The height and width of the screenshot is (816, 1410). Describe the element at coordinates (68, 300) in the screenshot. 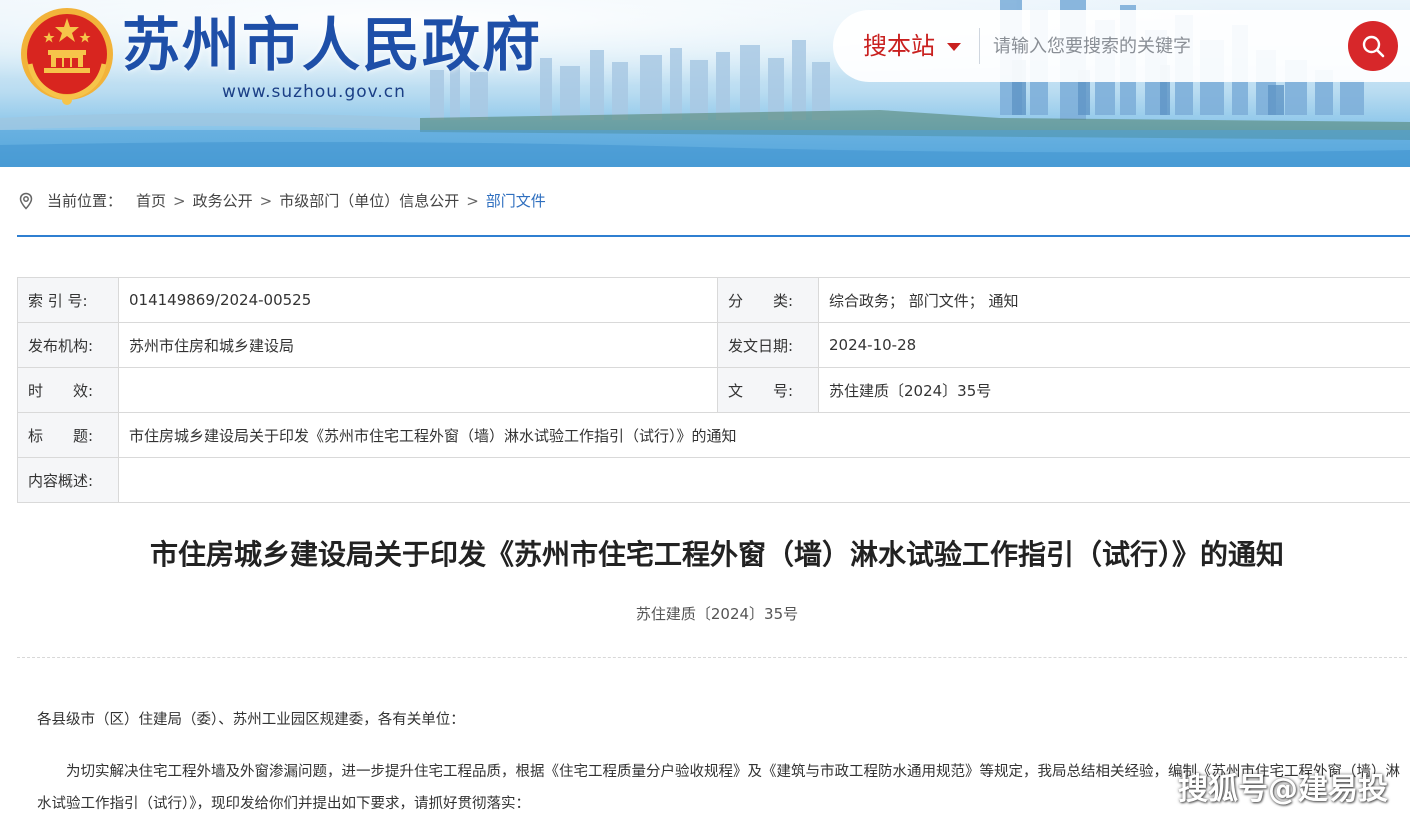

I see `index-label: 索 引 号:` at that location.